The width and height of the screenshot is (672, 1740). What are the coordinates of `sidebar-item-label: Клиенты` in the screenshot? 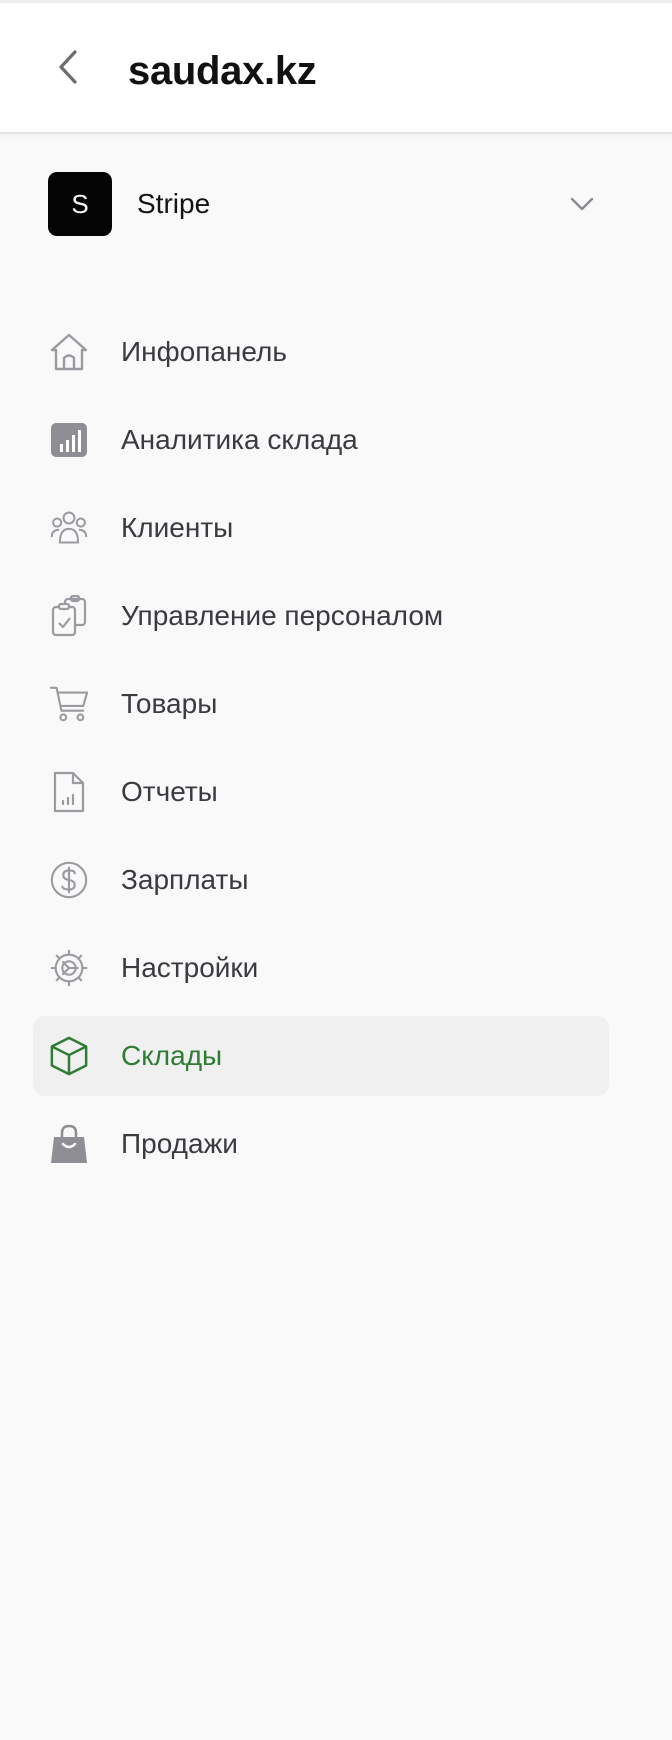 It's located at (177, 527).